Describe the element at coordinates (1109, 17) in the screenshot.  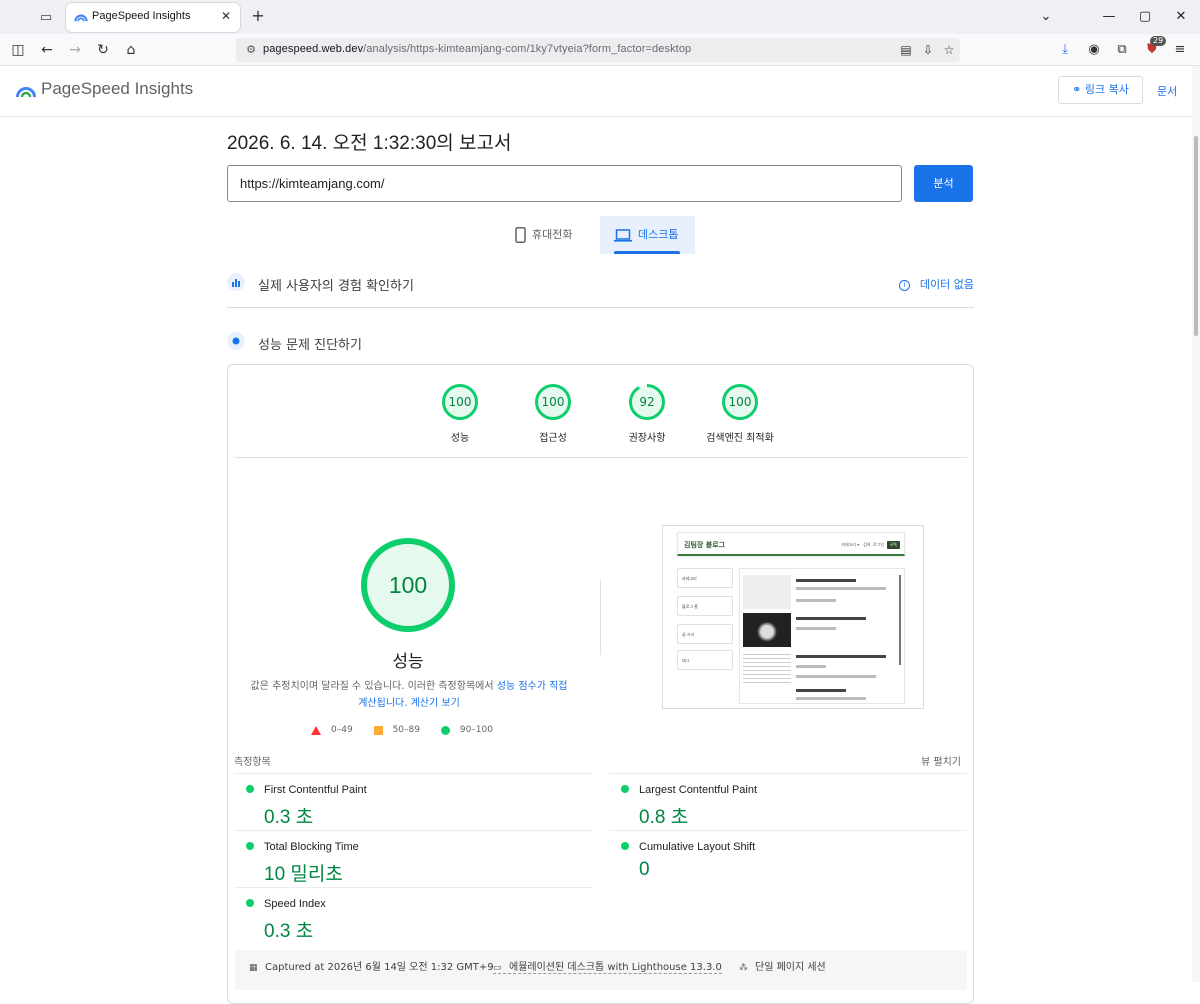
I see `minimize-icon: —` at that location.